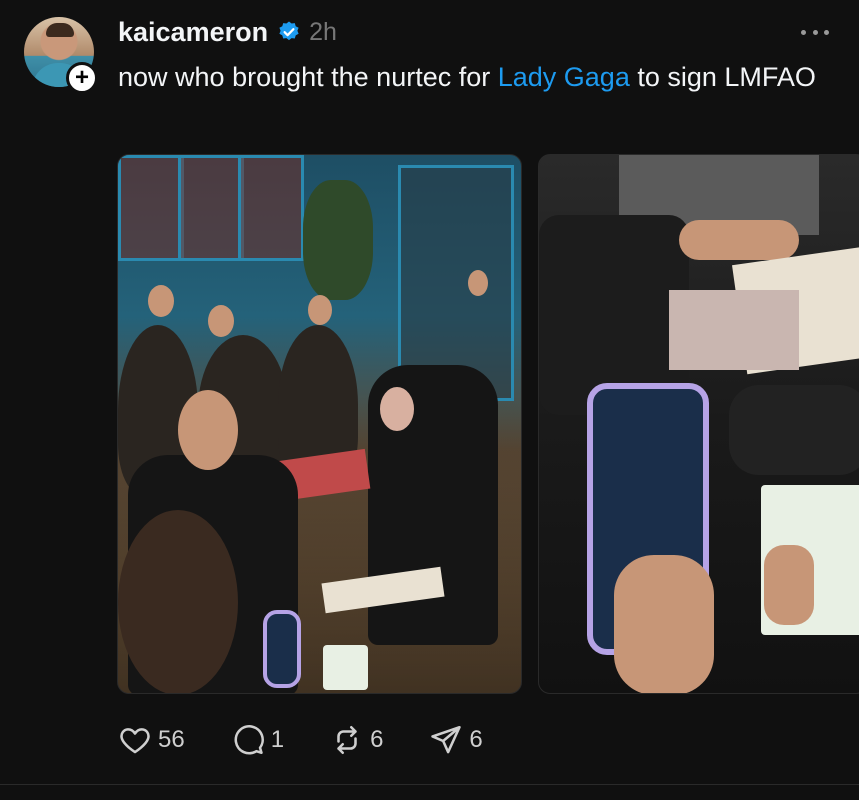 Image resolution: width=859 pixels, height=800 pixels. I want to click on phone-in-hand, so click(282, 649).